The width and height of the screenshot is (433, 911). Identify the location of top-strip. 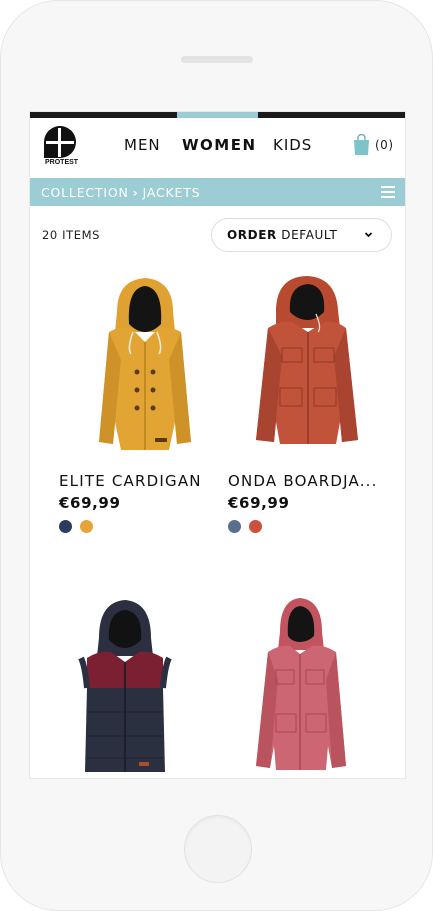
(217, 115).